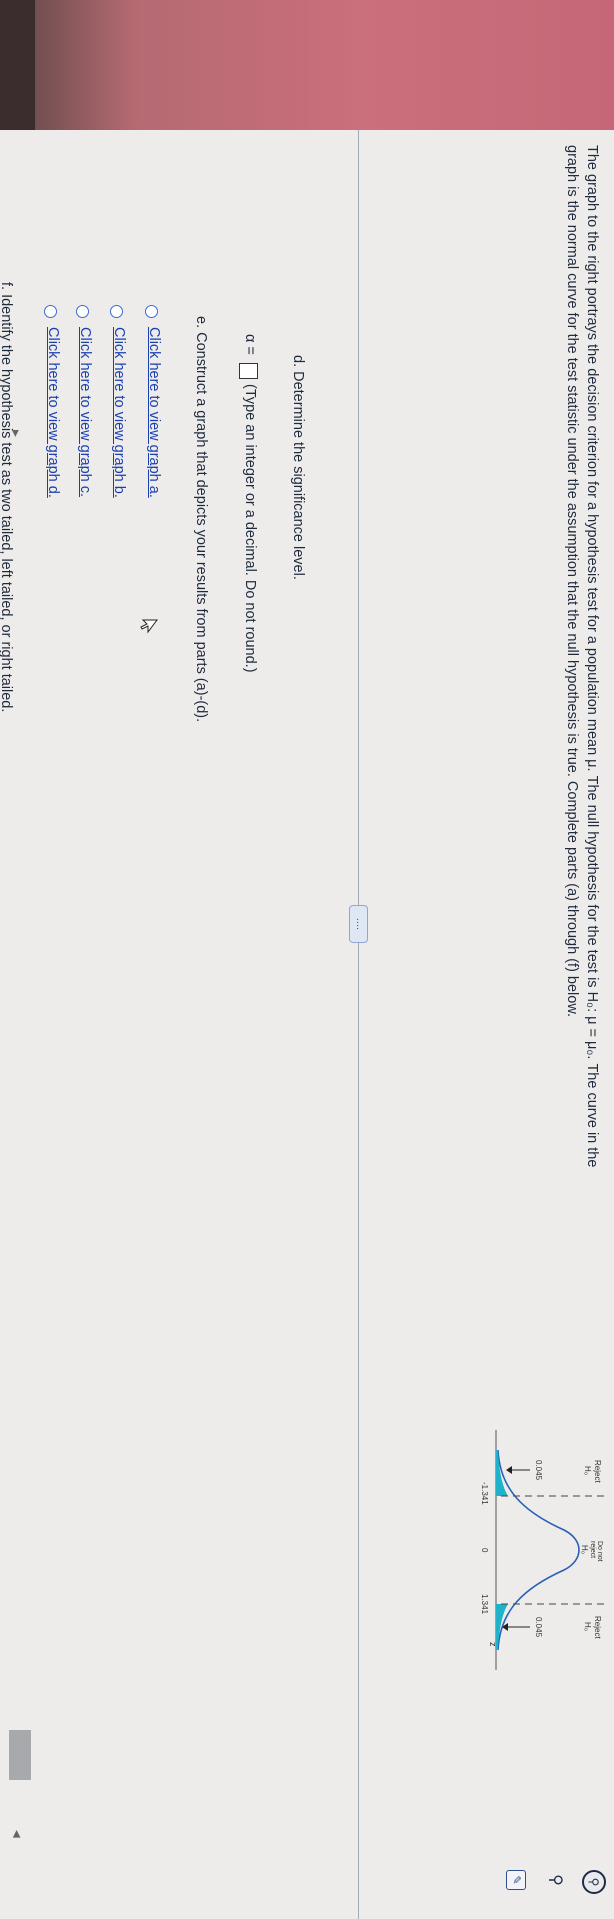 This screenshot has height=1919, width=614. What do you see at coordinates (597, 1471) in the screenshot?
I see `reject-left-label: Reject` at bounding box center [597, 1471].